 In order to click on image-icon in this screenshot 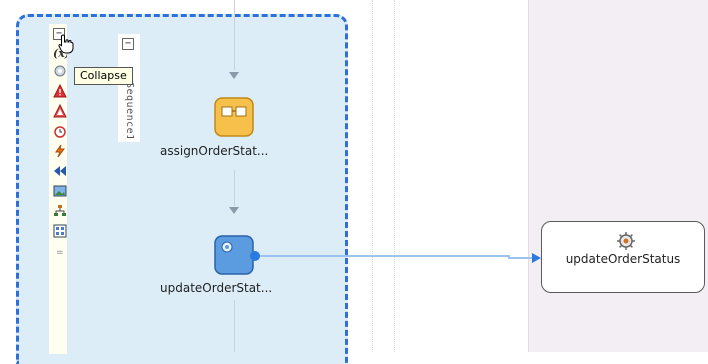, I will do `click(60, 191)`.